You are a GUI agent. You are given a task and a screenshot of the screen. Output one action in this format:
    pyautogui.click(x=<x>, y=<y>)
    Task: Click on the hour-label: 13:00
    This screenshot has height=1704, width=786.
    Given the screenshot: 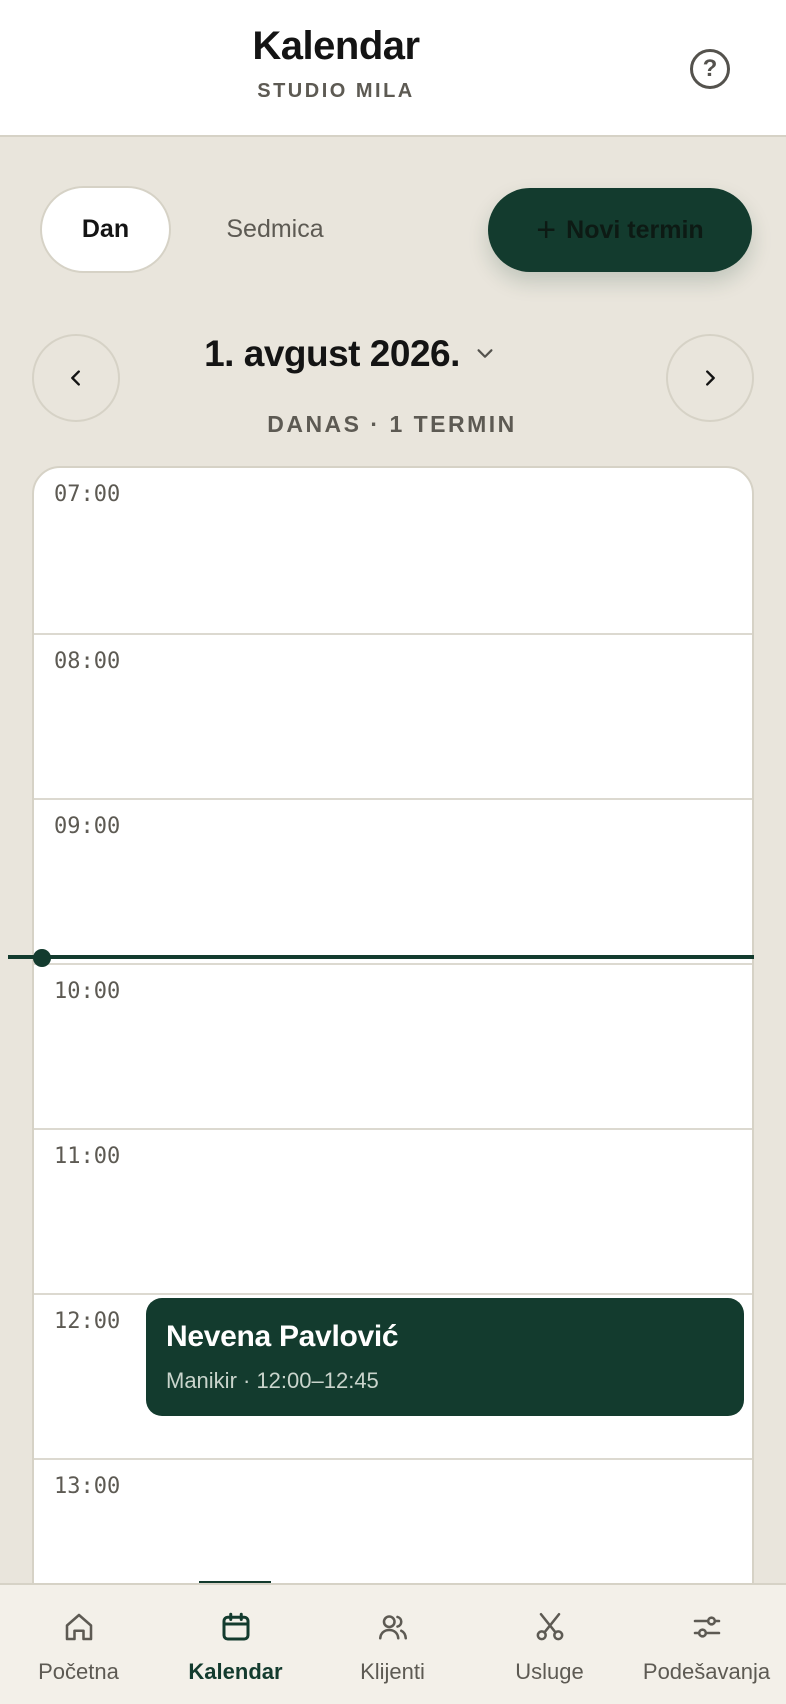 What is the action you would take?
    pyautogui.click(x=87, y=1486)
    